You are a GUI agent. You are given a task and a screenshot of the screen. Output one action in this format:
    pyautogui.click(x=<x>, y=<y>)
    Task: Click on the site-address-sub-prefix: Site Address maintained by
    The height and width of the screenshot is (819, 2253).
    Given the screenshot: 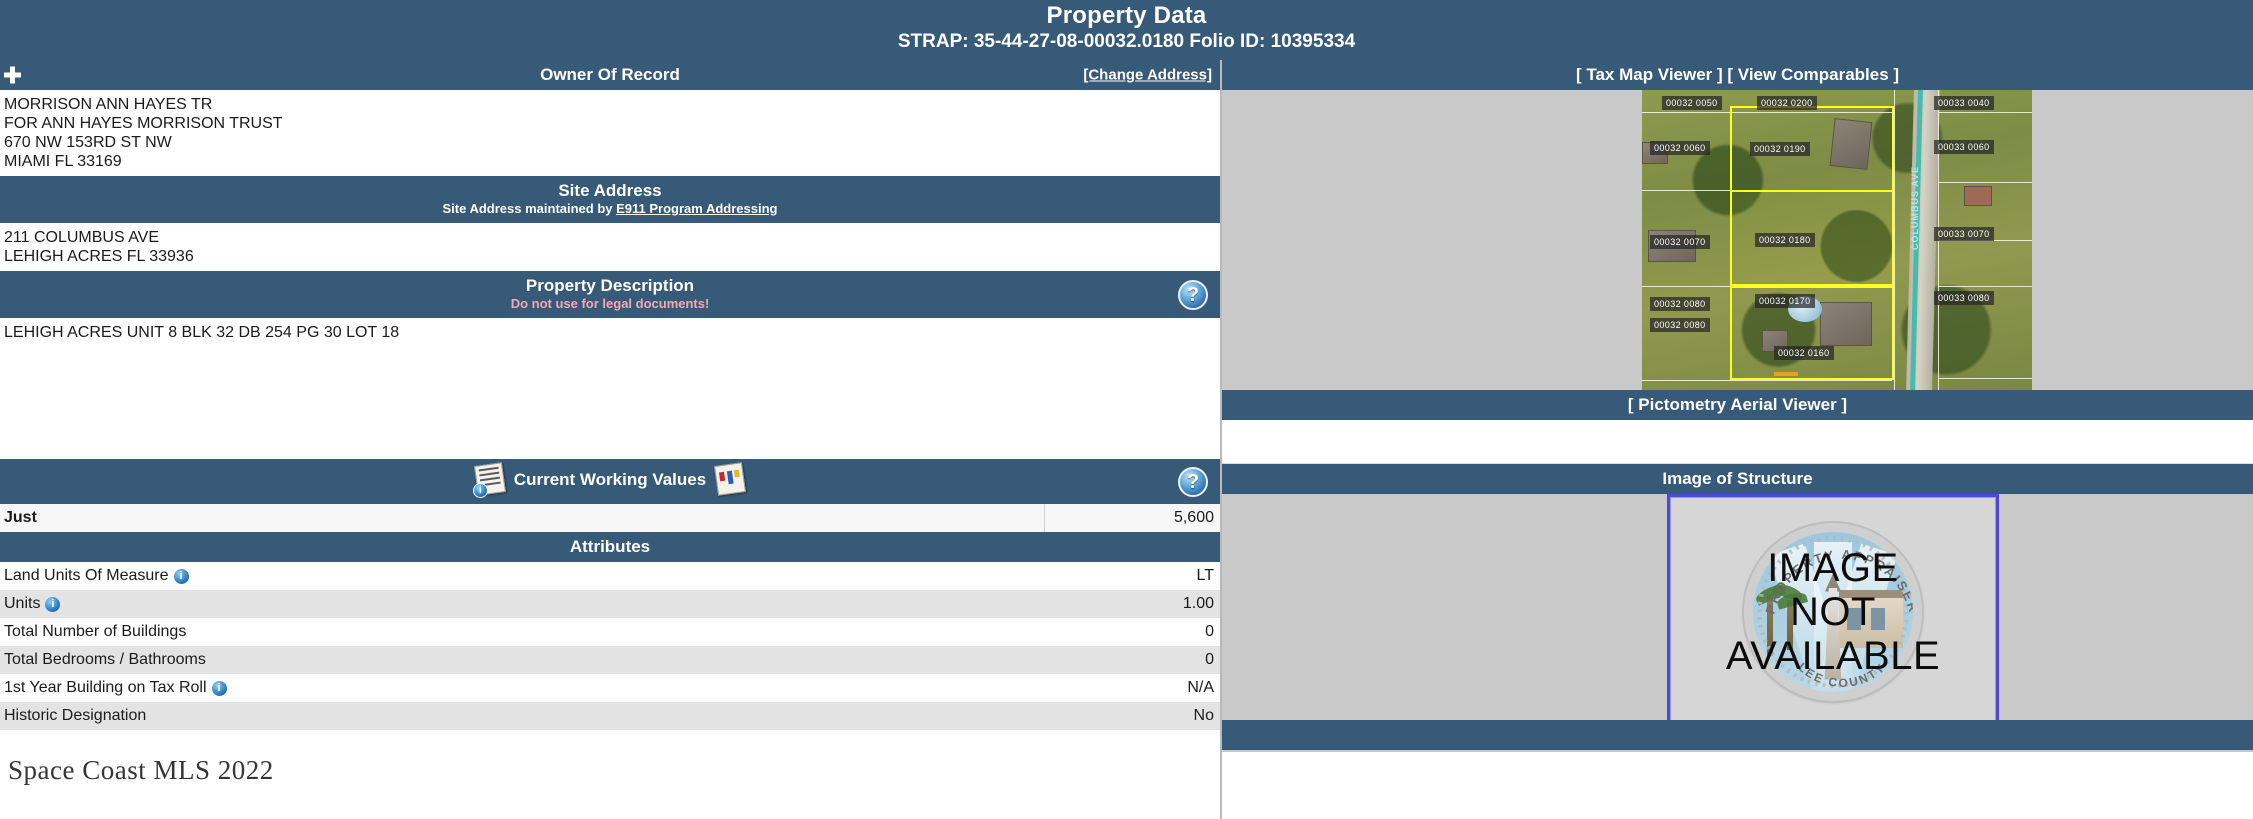 What is the action you would take?
    pyautogui.click(x=529, y=208)
    